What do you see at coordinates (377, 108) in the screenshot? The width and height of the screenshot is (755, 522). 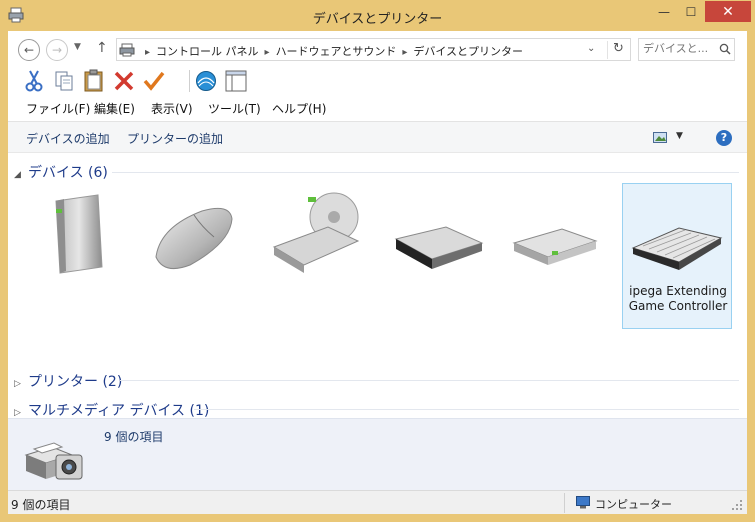 I see `menu-bar: ファイル(F) 編集(E) 表示(V) ツール(T) ヘルプ(H)` at bounding box center [377, 108].